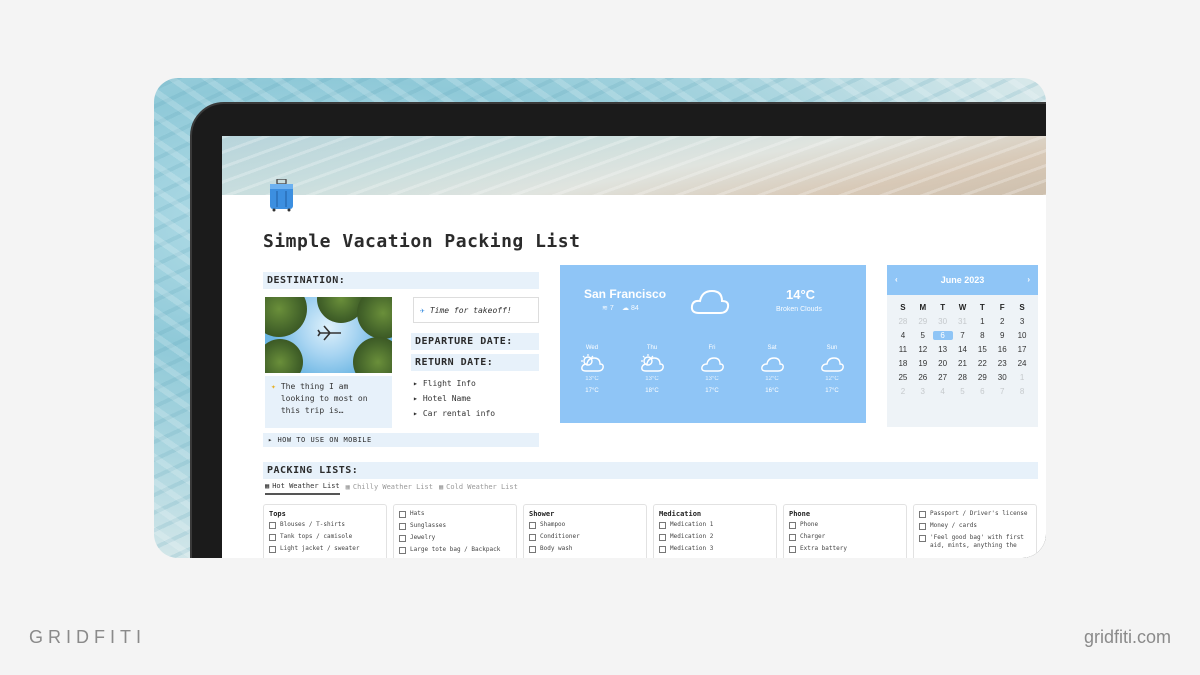 This screenshot has height=675, width=1200. Describe the element at coordinates (1022, 349) in the screenshot. I see `calendar-day: 17` at that location.